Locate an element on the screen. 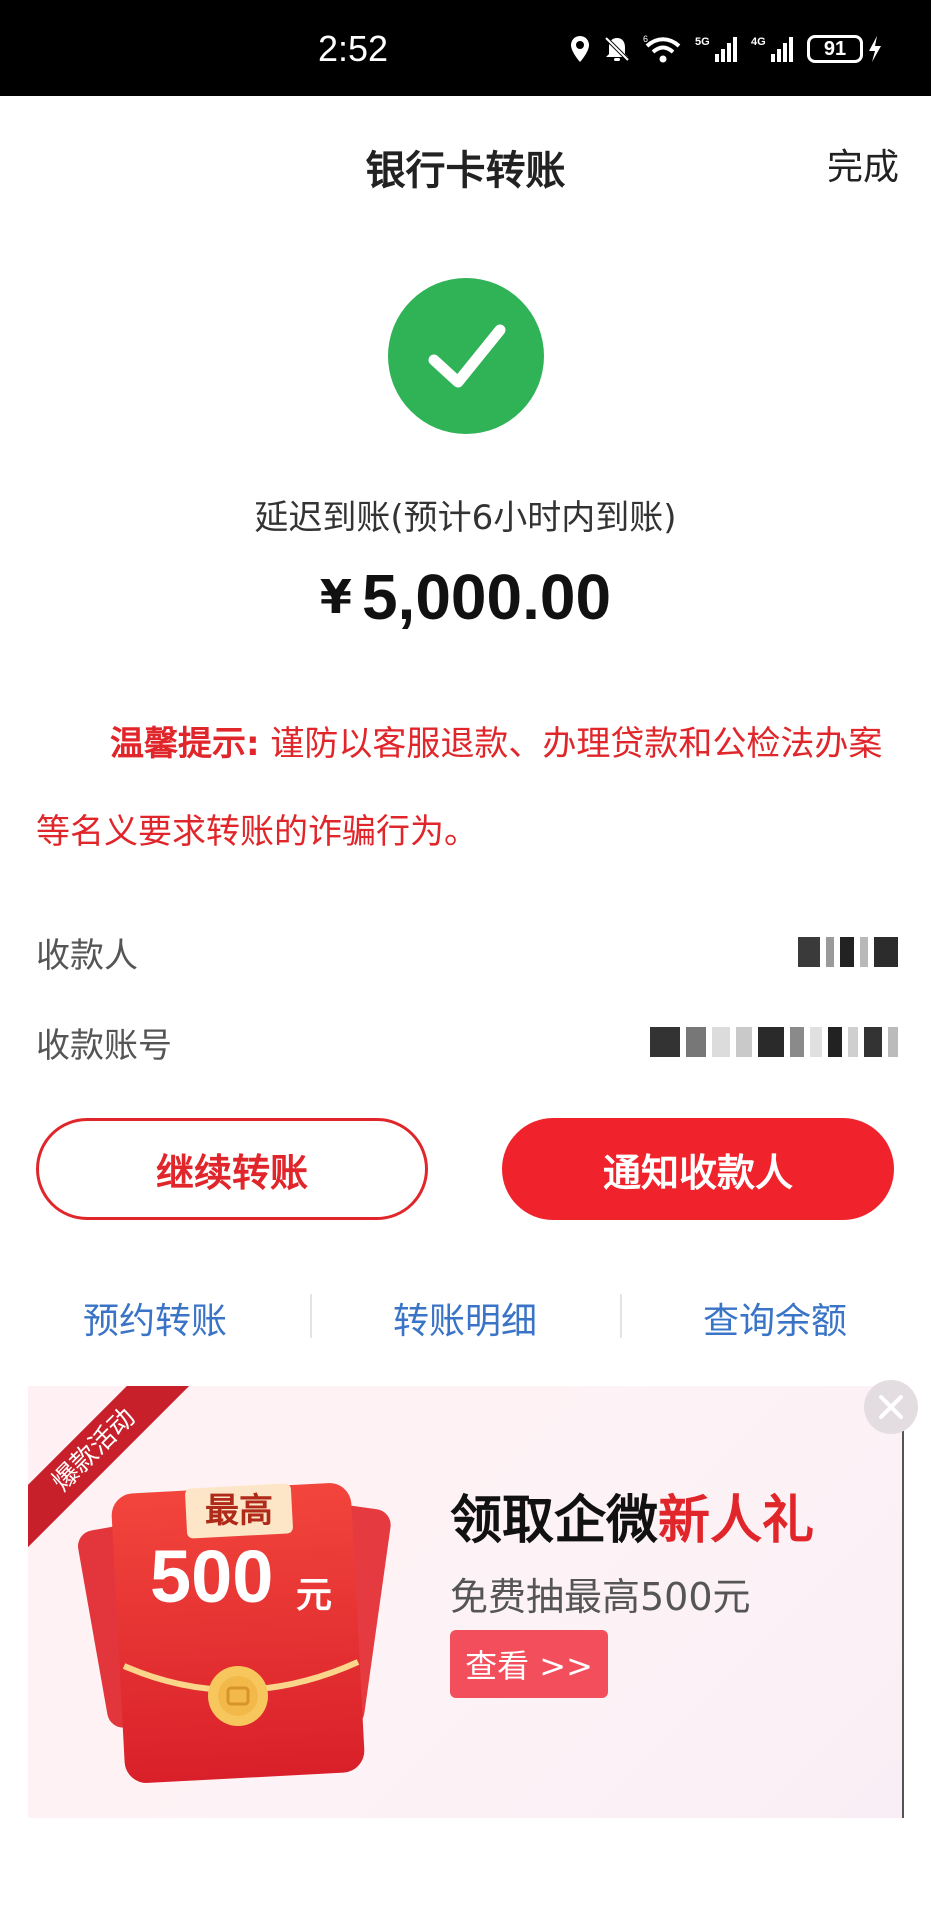  signal-icon: 5G is located at coordinates (716, 49).